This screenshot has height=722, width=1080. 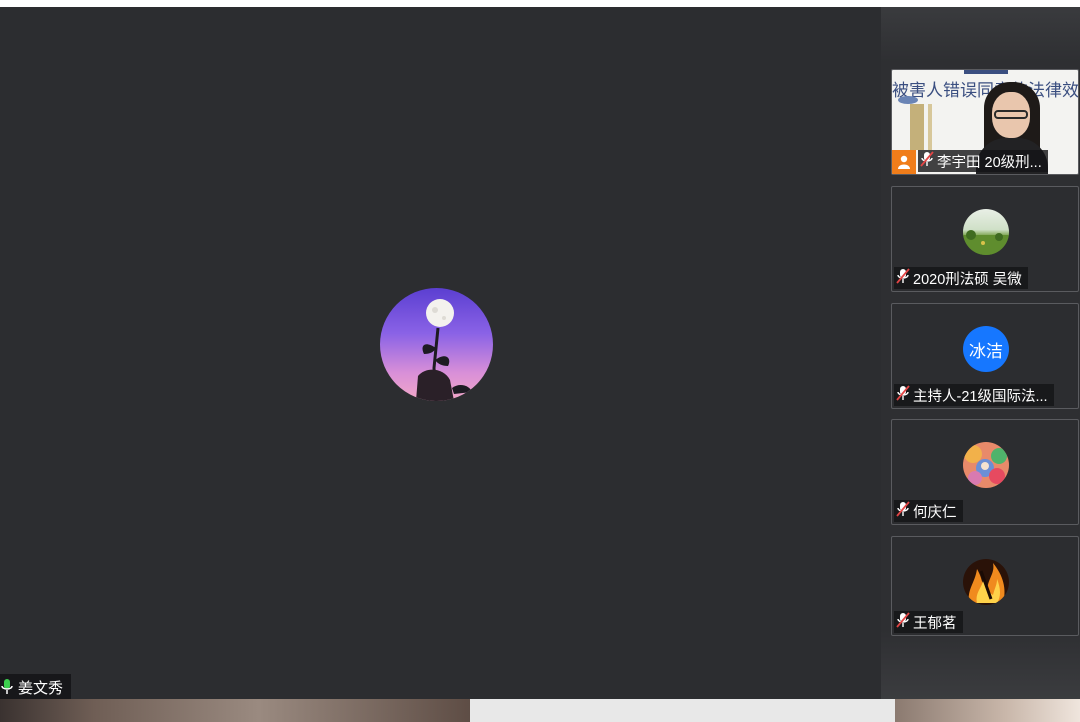 What do you see at coordinates (935, 623) in the screenshot?
I see `participant-name: 王郁茗` at bounding box center [935, 623].